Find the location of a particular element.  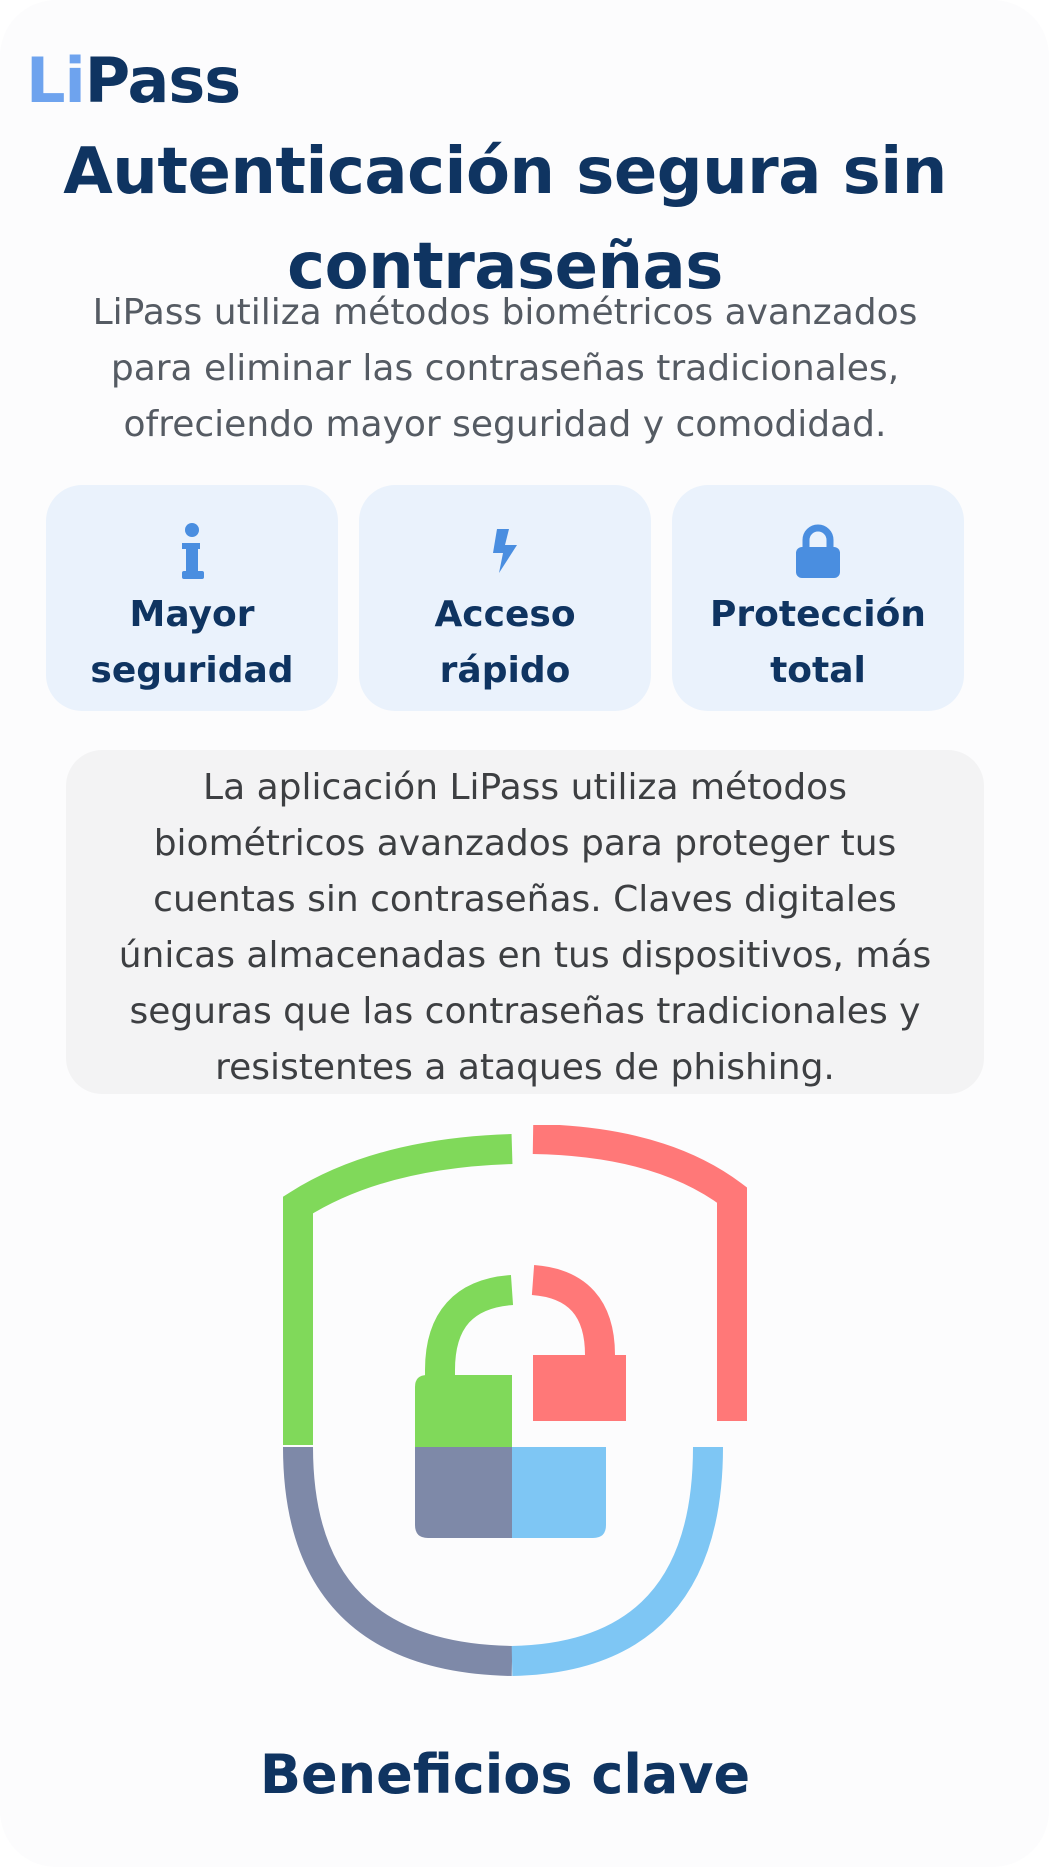

lightning-bolt-icon is located at coordinates (505, 551).